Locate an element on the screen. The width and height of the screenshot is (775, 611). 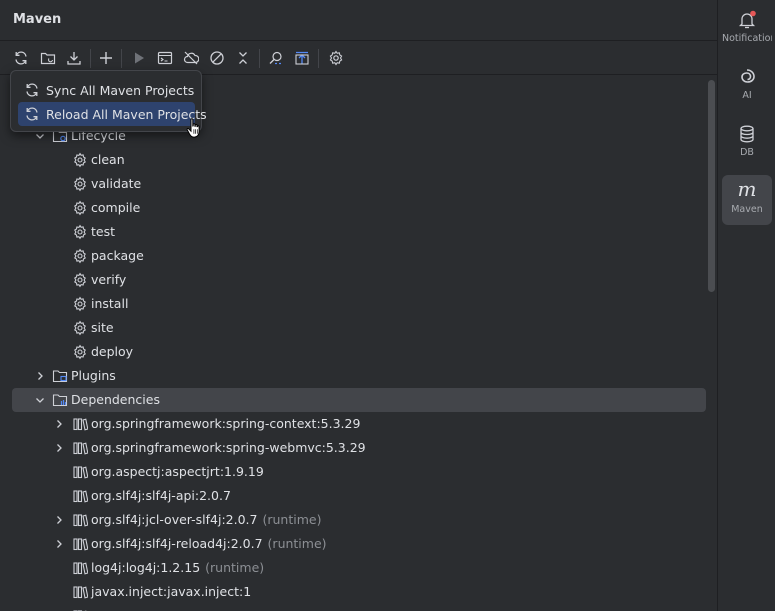
tree-row: org.slf4j:slf4j-reload4j:2.0.7 (runtime) is located at coordinates (359, 544).